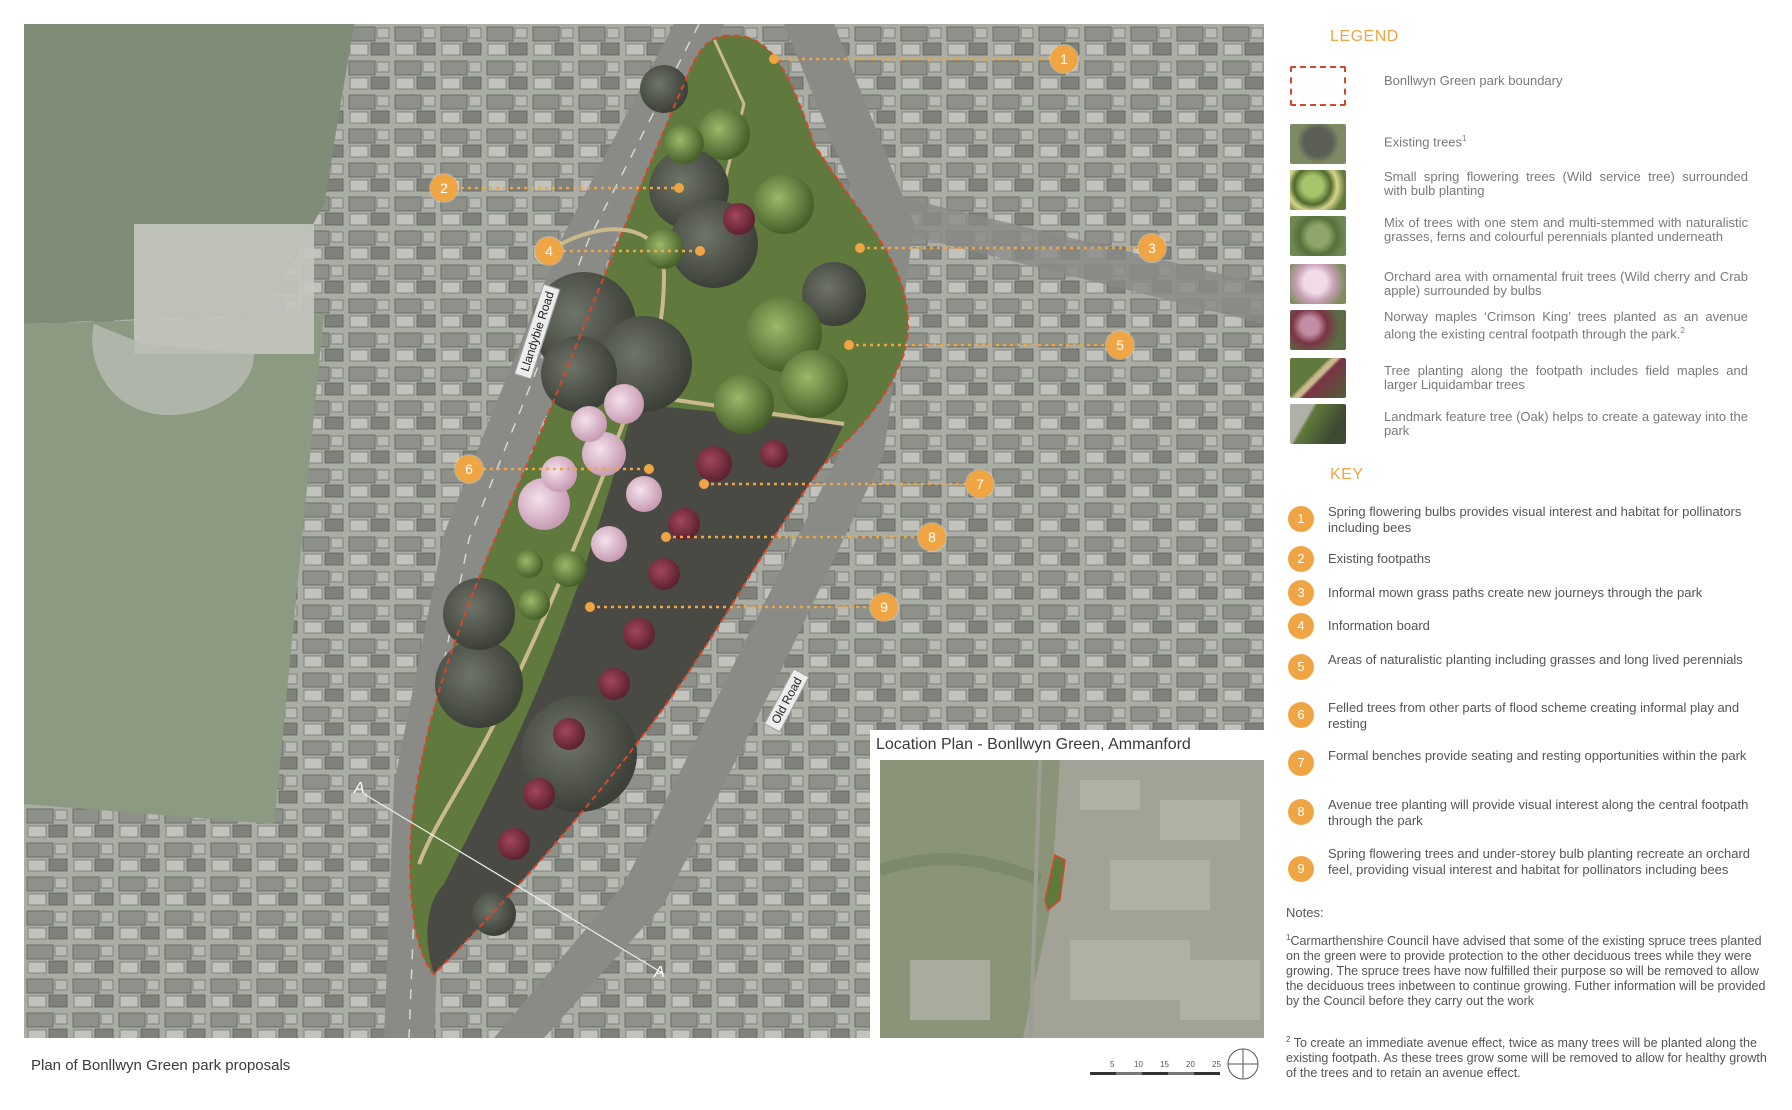  What do you see at coordinates (1301, 667) in the screenshot?
I see `key-number: 5` at bounding box center [1301, 667].